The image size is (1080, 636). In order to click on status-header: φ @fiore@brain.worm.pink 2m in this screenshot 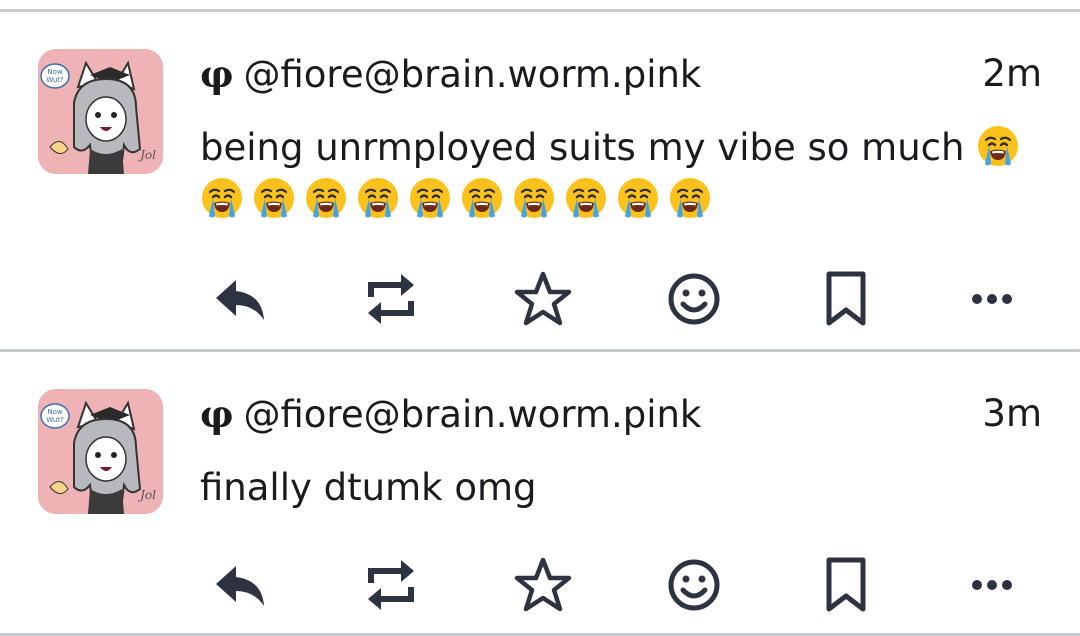, I will do `click(621, 74)`.